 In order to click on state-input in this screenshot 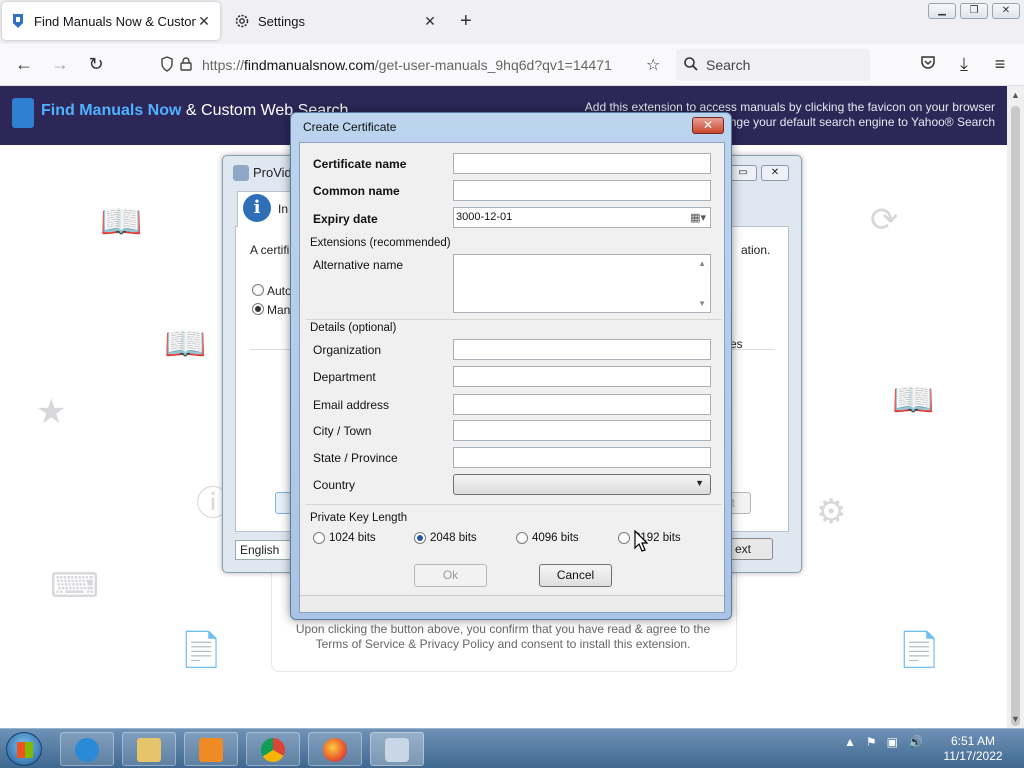, I will do `click(582, 457)`.